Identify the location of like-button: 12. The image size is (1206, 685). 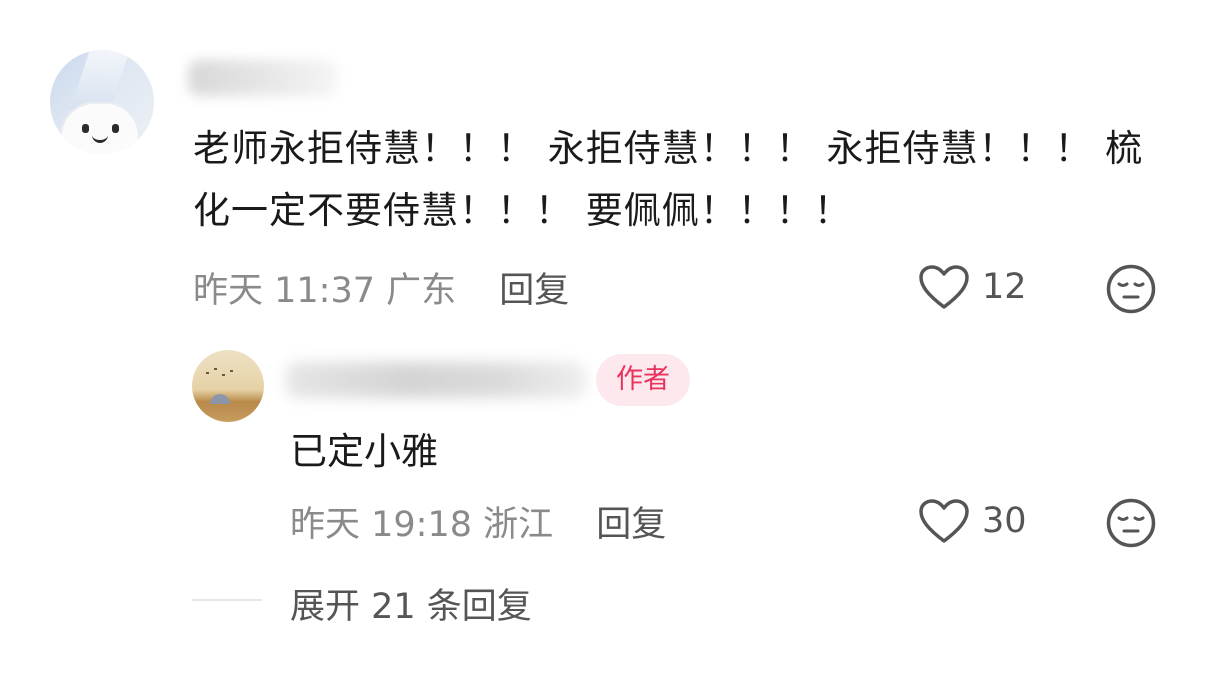
(972, 287).